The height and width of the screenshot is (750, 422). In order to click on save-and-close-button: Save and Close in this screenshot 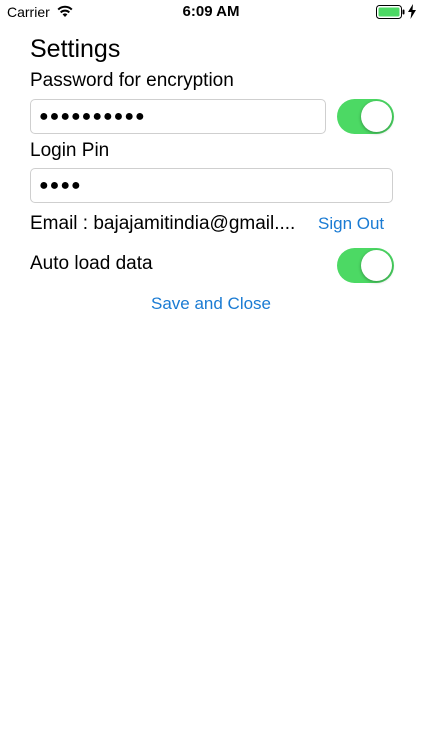, I will do `click(211, 304)`.